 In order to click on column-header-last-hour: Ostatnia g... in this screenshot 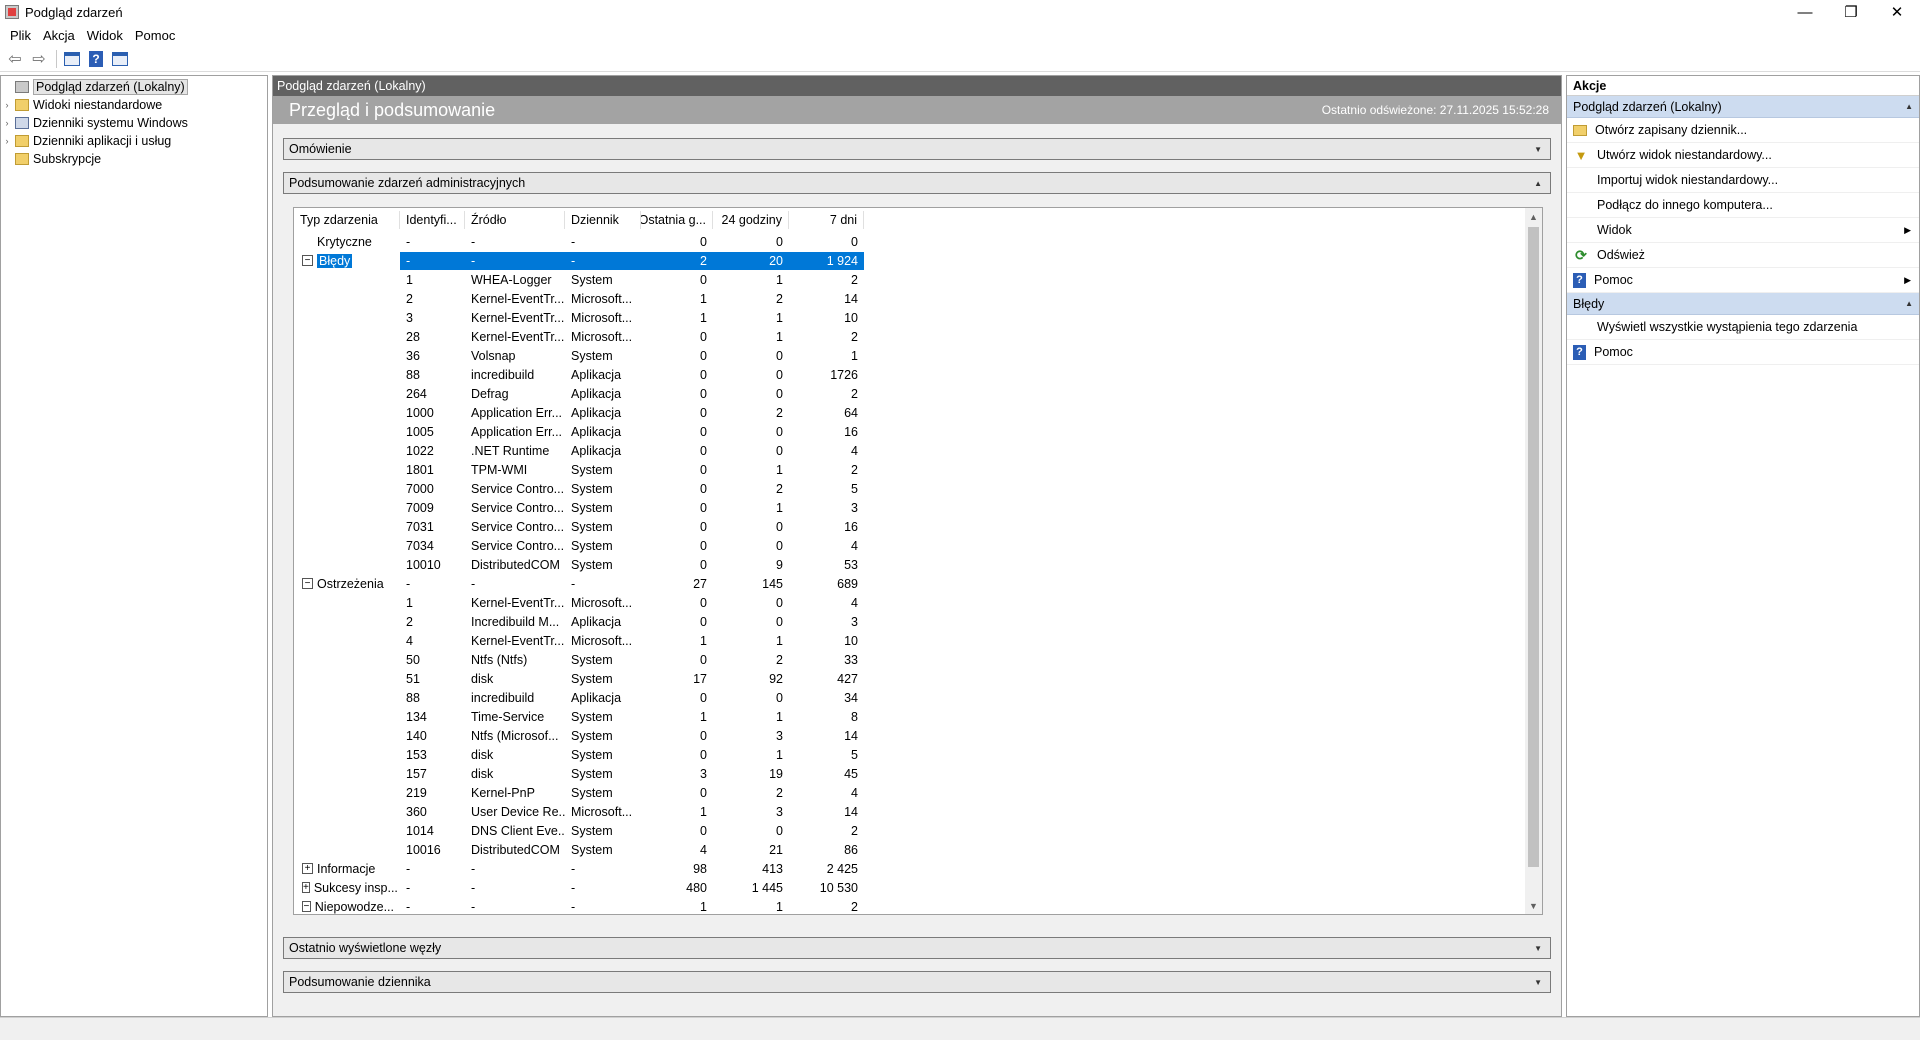, I will do `click(677, 220)`.